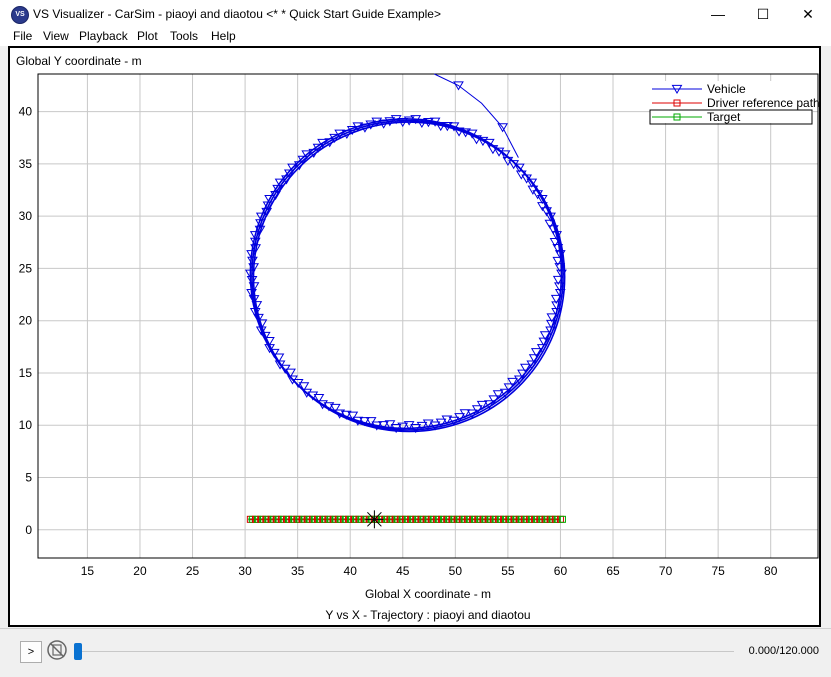 The height and width of the screenshot is (677, 831). What do you see at coordinates (783, 651) in the screenshot?
I see `time-readout: 0.000/120.000` at bounding box center [783, 651].